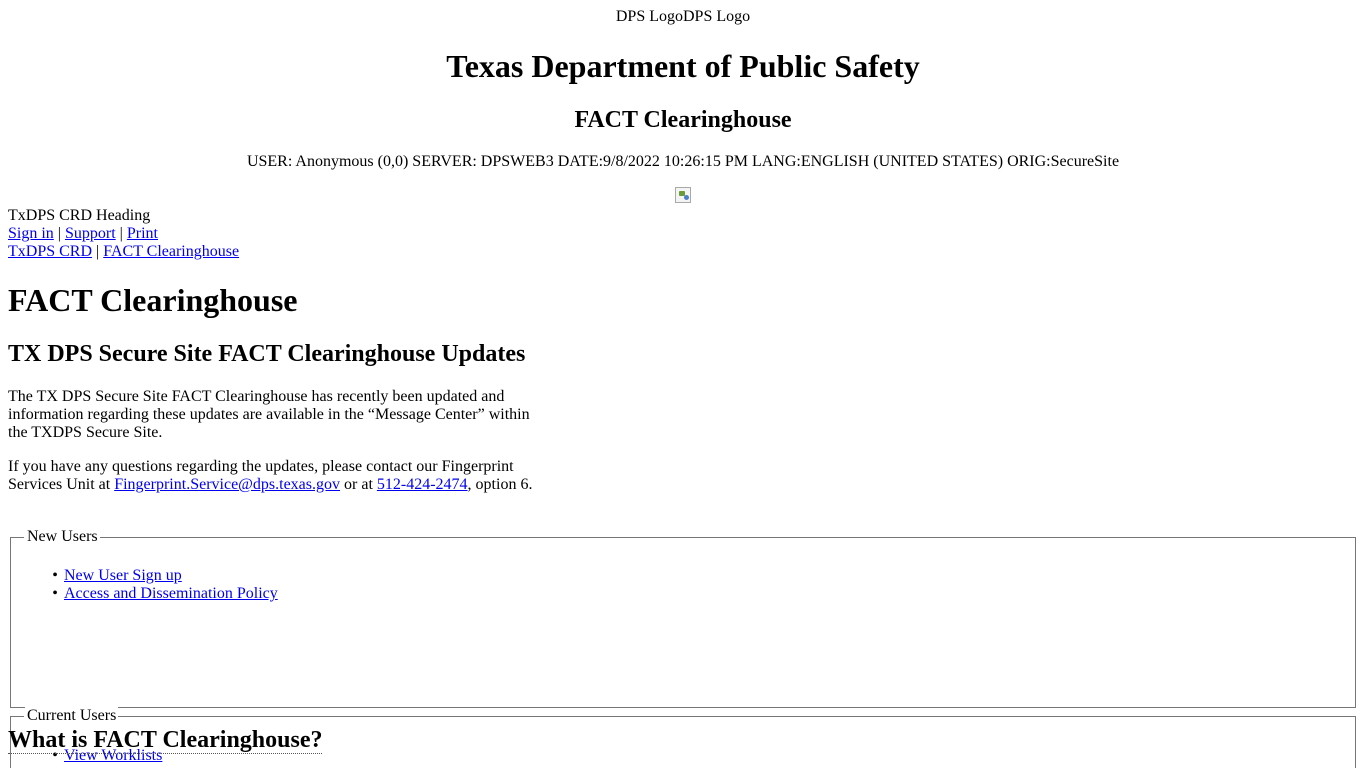  I want to click on logo-row: DPS LogoDPS Logo, so click(683, 17).